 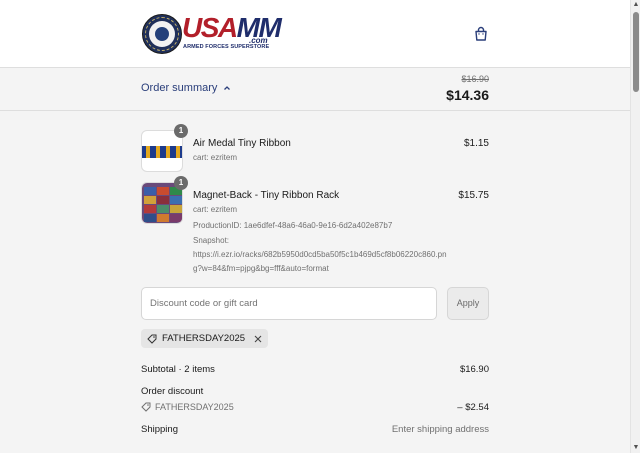 I want to click on discount-code-row: FATHERSDAY2025 – $2.54, so click(x=315, y=407).